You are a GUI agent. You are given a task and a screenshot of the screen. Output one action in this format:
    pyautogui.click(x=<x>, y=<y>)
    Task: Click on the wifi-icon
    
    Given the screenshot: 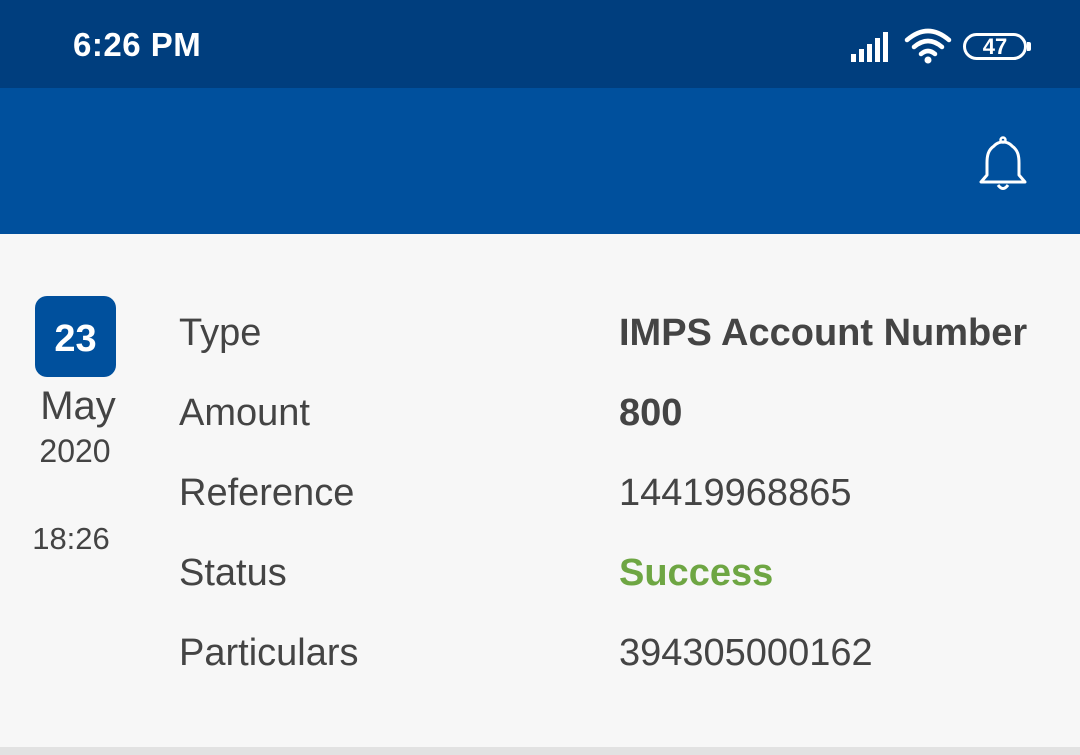 What is the action you would take?
    pyautogui.click(x=928, y=46)
    